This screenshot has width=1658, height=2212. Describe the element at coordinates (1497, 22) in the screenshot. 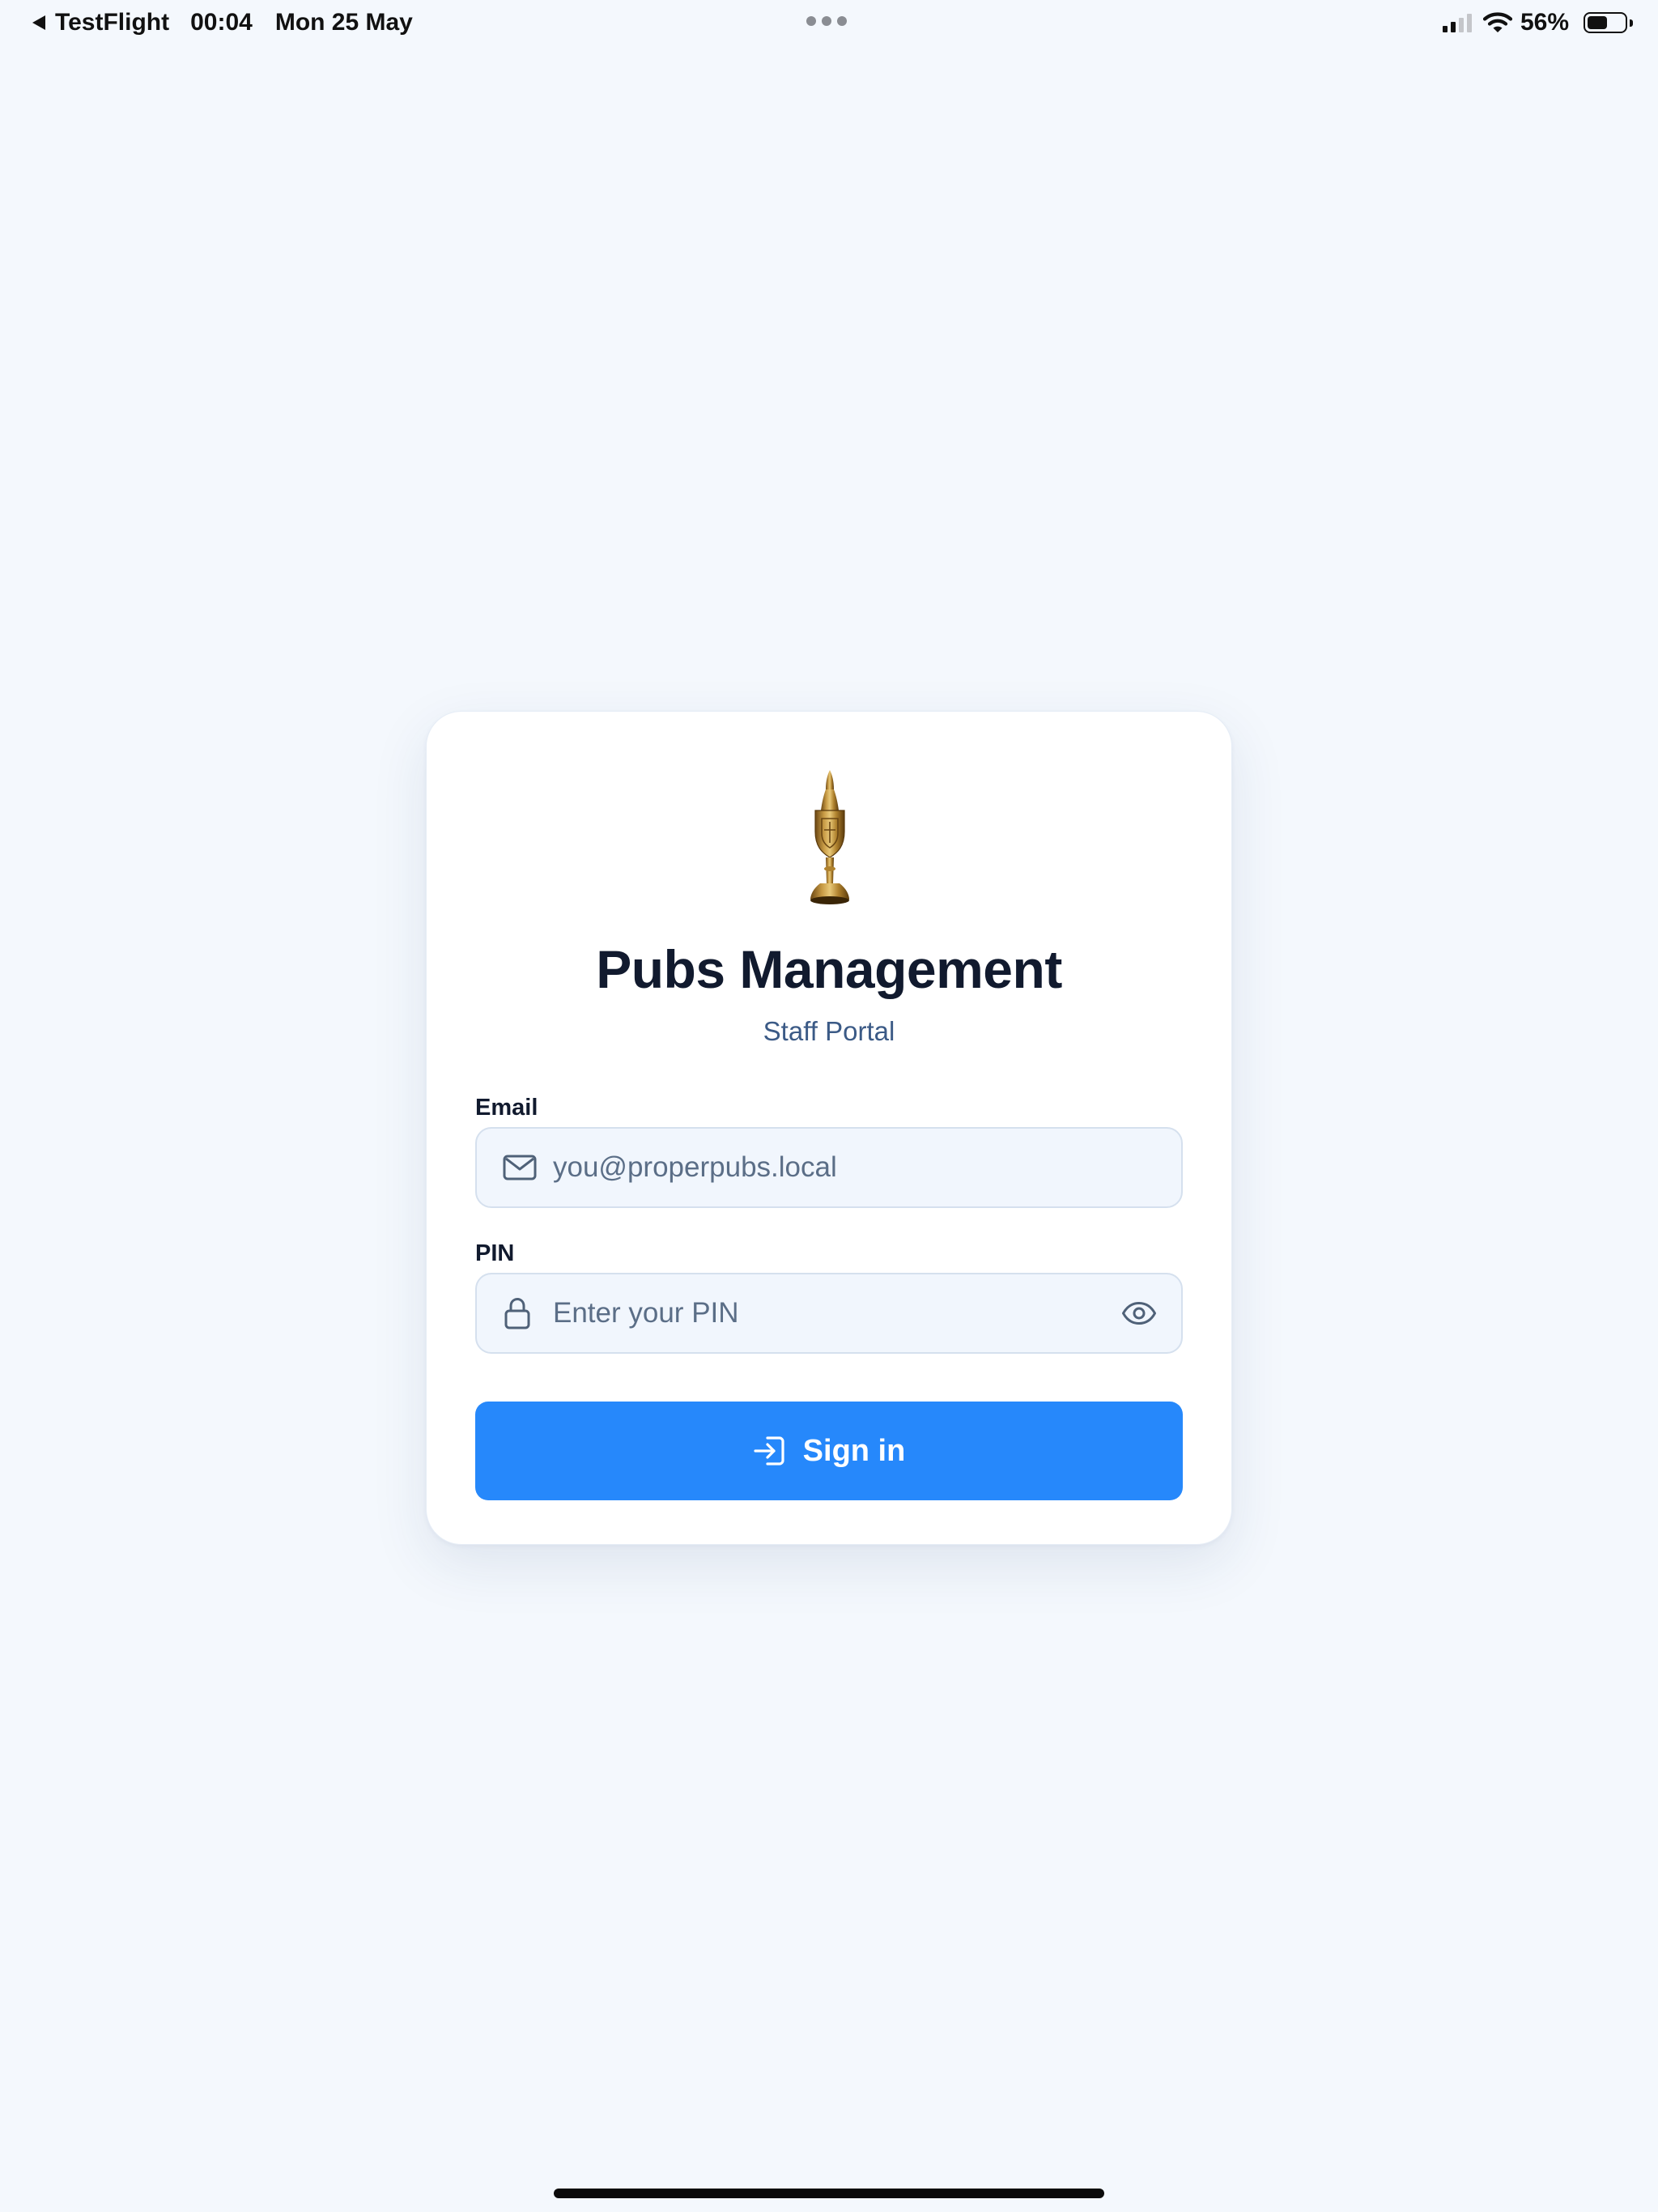

I see `wifi-icon` at that location.